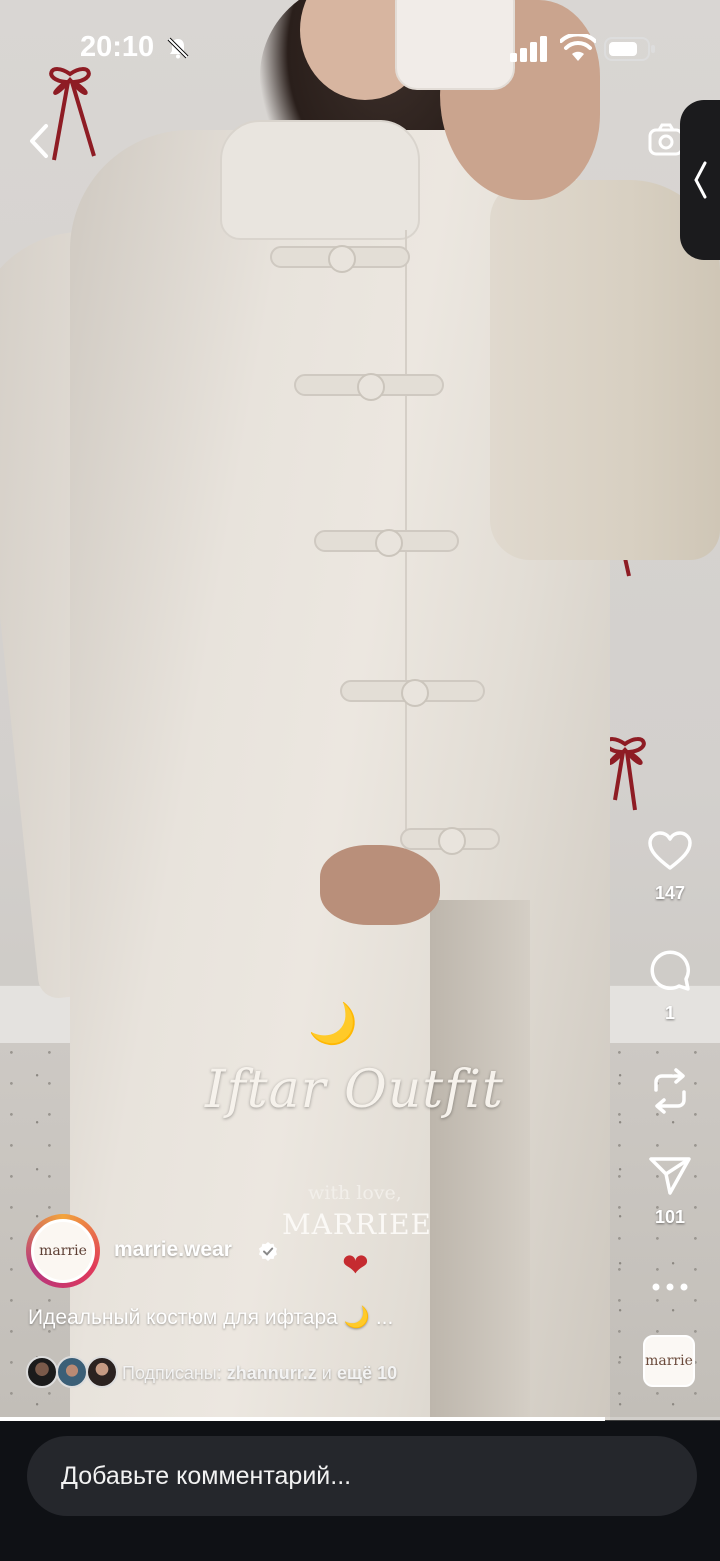 The height and width of the screenshot is (1561, 720). Describe the element at coordinates (528, 49) in the screenshot. I see `signal-icon` at that location.